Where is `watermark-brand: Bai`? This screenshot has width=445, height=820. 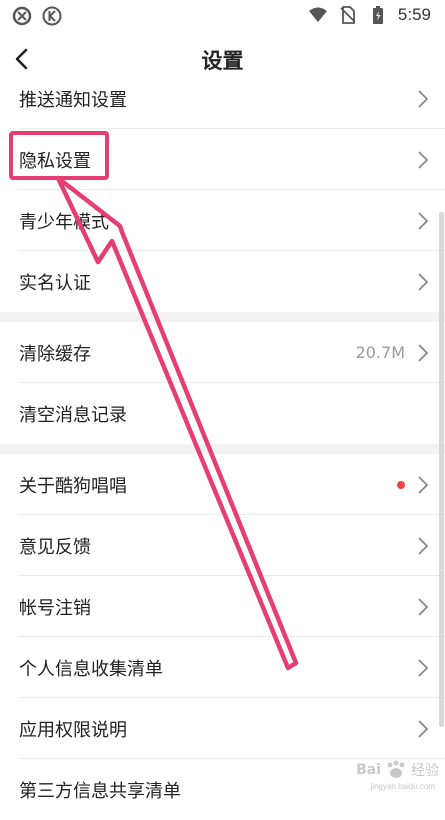
watermark-brand: Bai is located at coordinates (368, 770).